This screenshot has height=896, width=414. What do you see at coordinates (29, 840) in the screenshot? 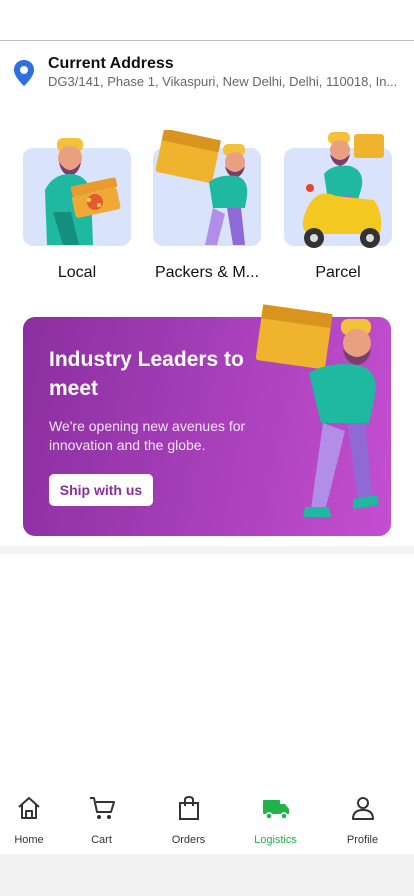
I see `nav-label: Home` at bounding box center [29, 840].